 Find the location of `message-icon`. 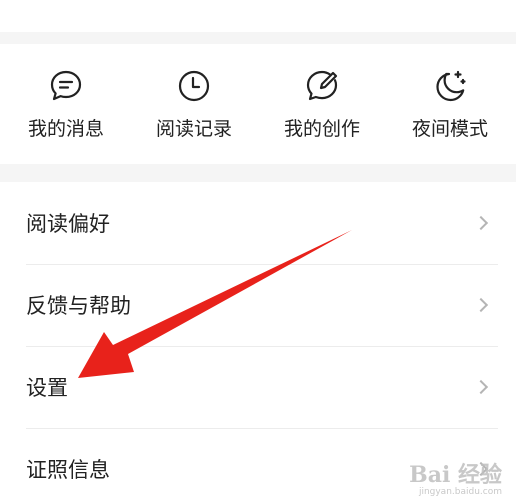

message-icon is located at coordinates (66, 85).